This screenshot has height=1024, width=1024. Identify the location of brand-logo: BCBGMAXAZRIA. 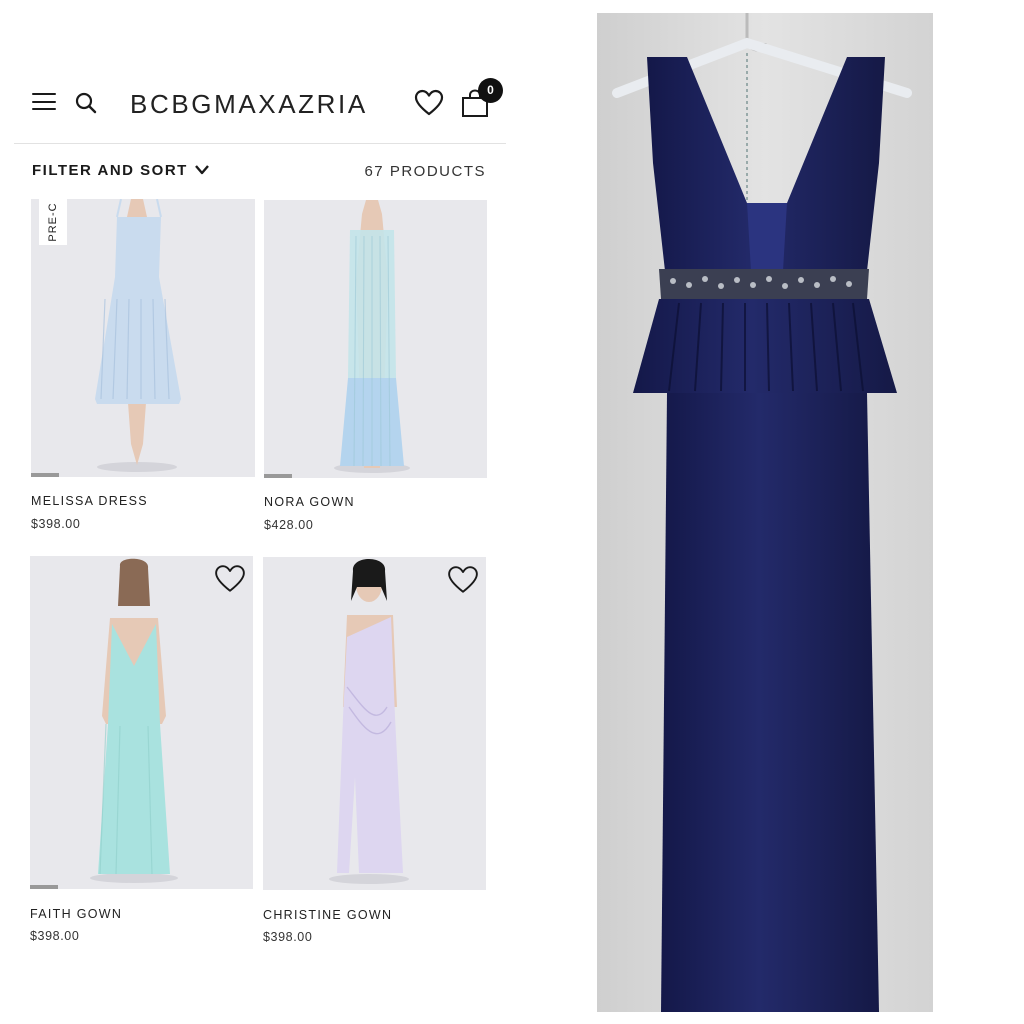
(249, 104).